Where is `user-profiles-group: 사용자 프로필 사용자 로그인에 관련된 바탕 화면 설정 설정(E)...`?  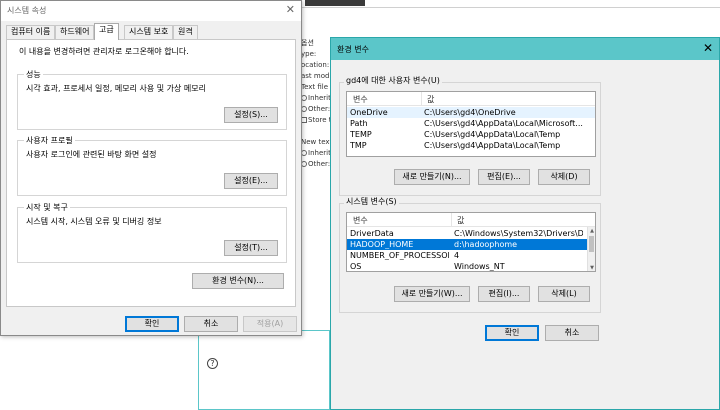
user-profiles-group: 사용자 프로필 사용자 로그인에 관련된 바탕 화면 설정 설정(E)... is located at coordinates (152, 165).